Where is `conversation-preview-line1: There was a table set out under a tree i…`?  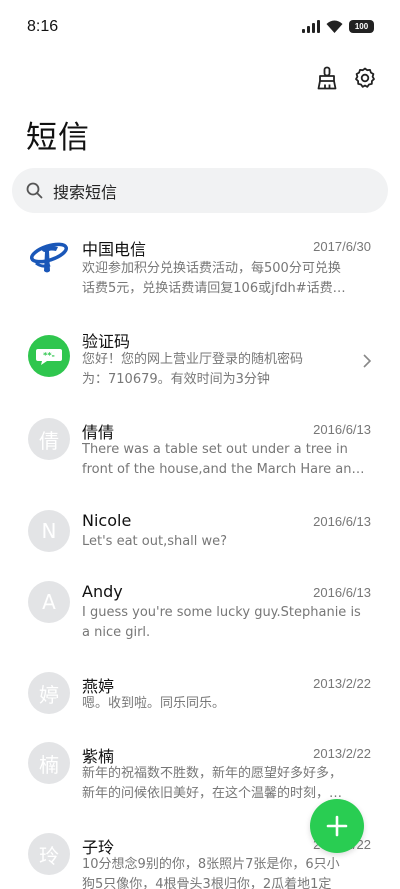 conversation-preview-line1: There was a table set out under a tree i… is located at coordinates (215, 449).